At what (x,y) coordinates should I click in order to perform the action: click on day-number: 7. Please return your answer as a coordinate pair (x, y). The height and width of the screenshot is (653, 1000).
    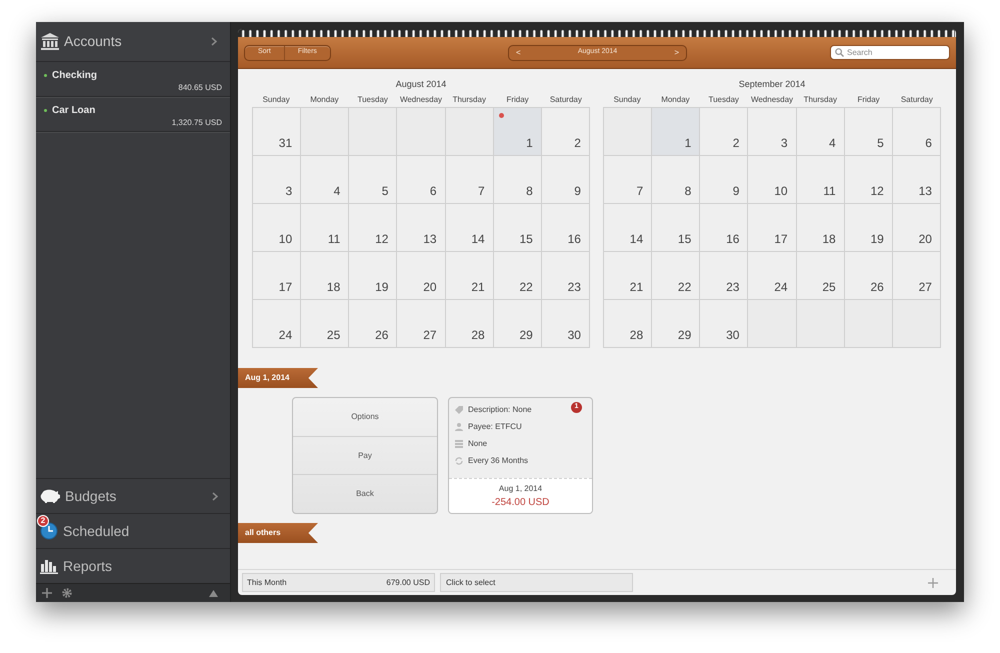
    Looking at the image, I should click on (481, 191).